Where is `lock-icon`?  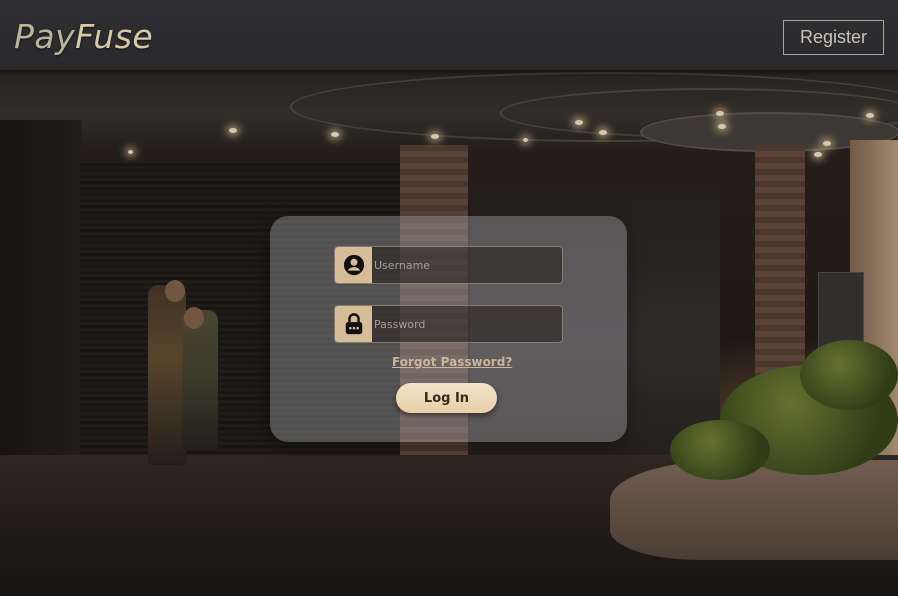 lock-icon is located at coordinates (353, 324).